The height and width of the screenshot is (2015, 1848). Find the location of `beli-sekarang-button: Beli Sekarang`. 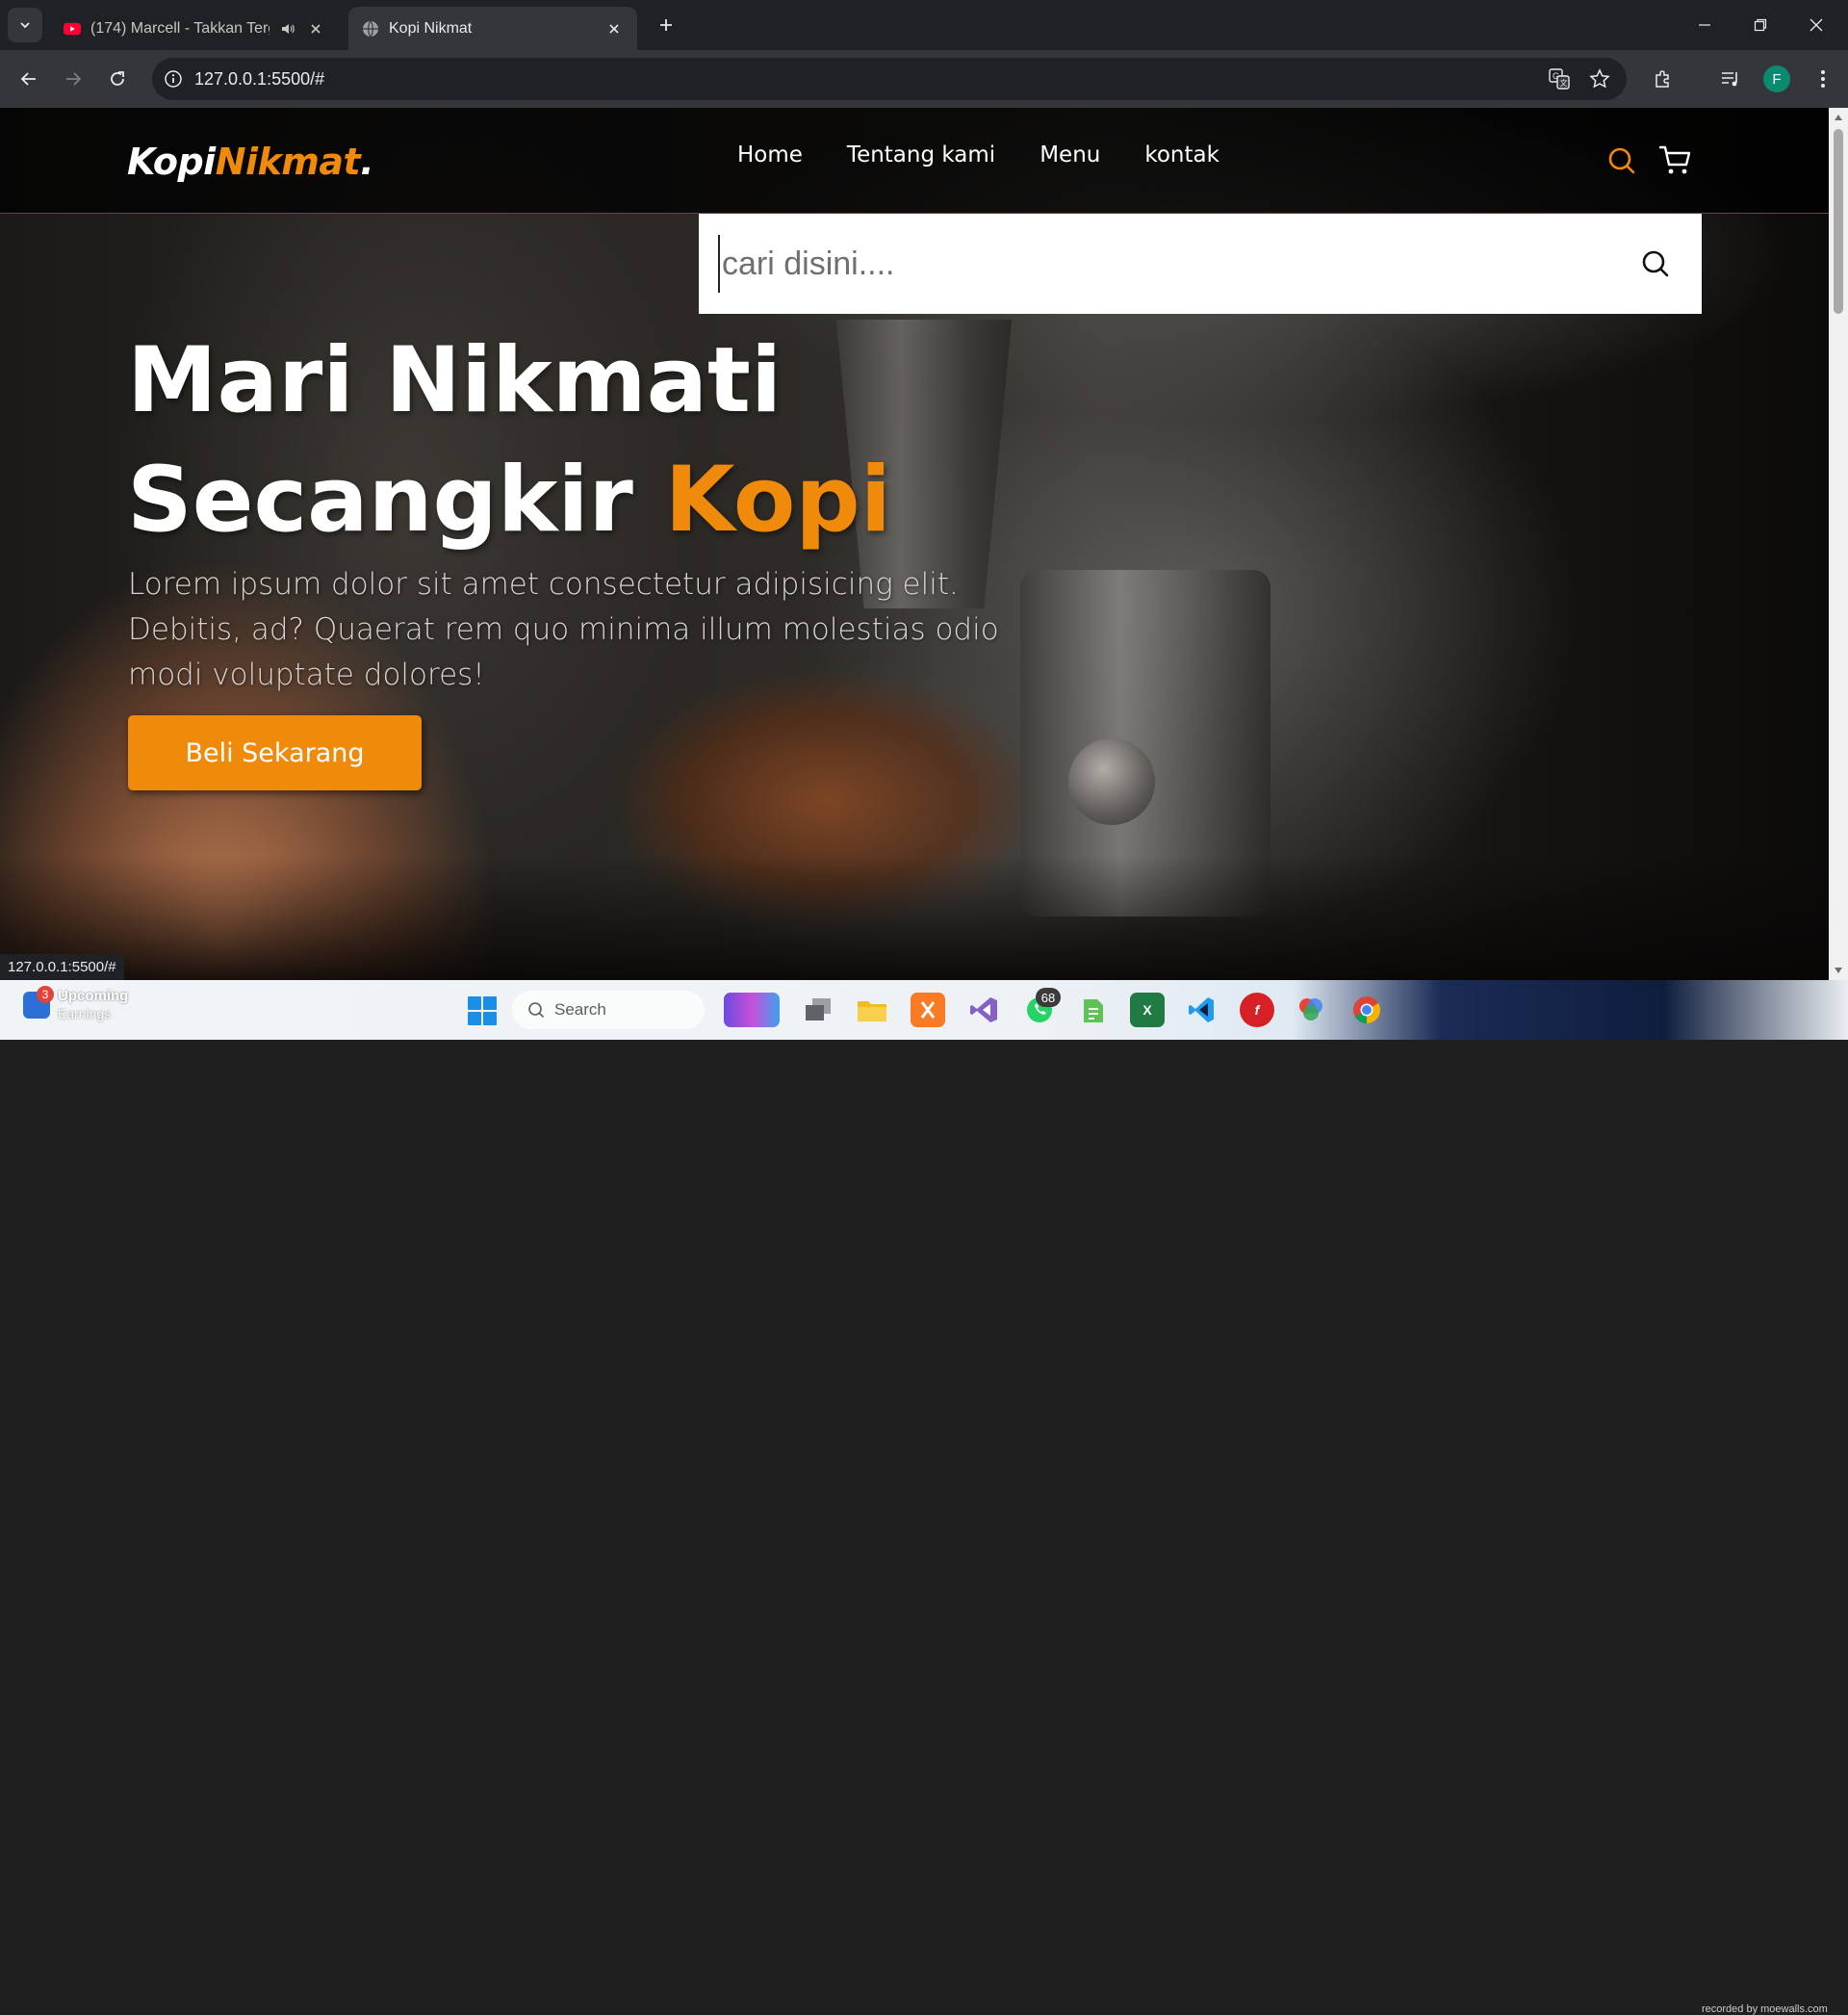

beli-sekarang-button: Beli Sekarang is located at coordinates (275, 753).